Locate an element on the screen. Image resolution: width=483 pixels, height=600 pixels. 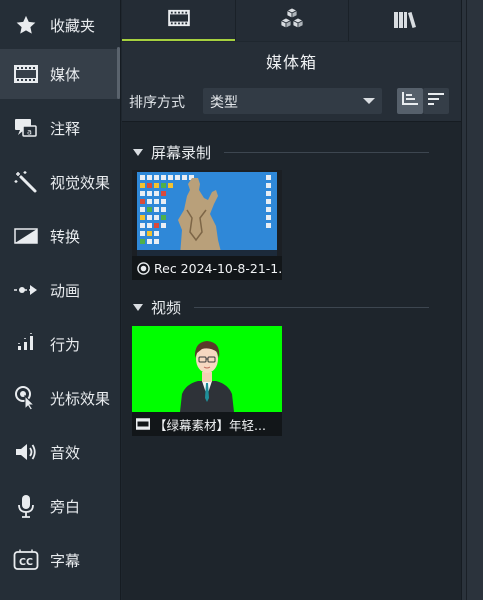
cursor-effect-icon is located at coordinates (26, 398).